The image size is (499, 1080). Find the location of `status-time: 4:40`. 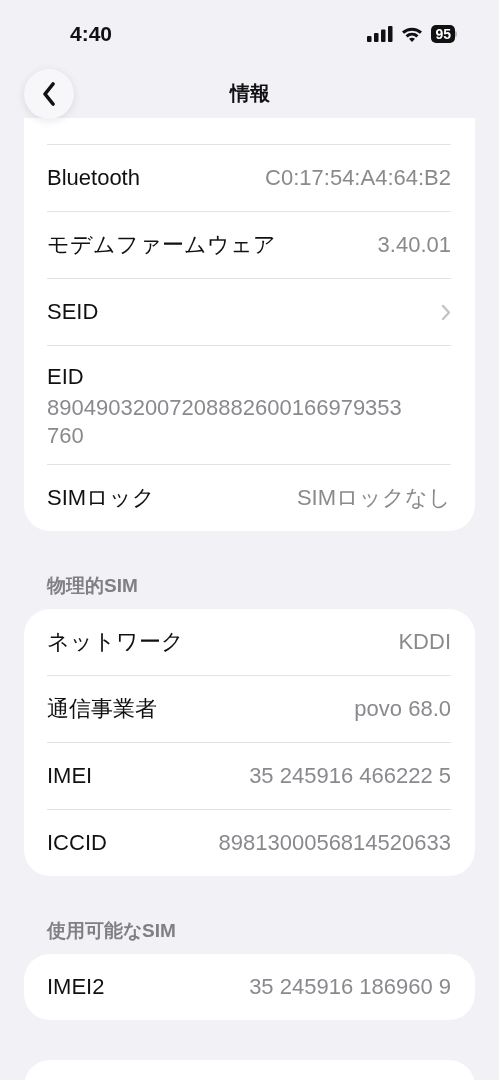

status-time: 4:40 is located at coordinates (91, 34).